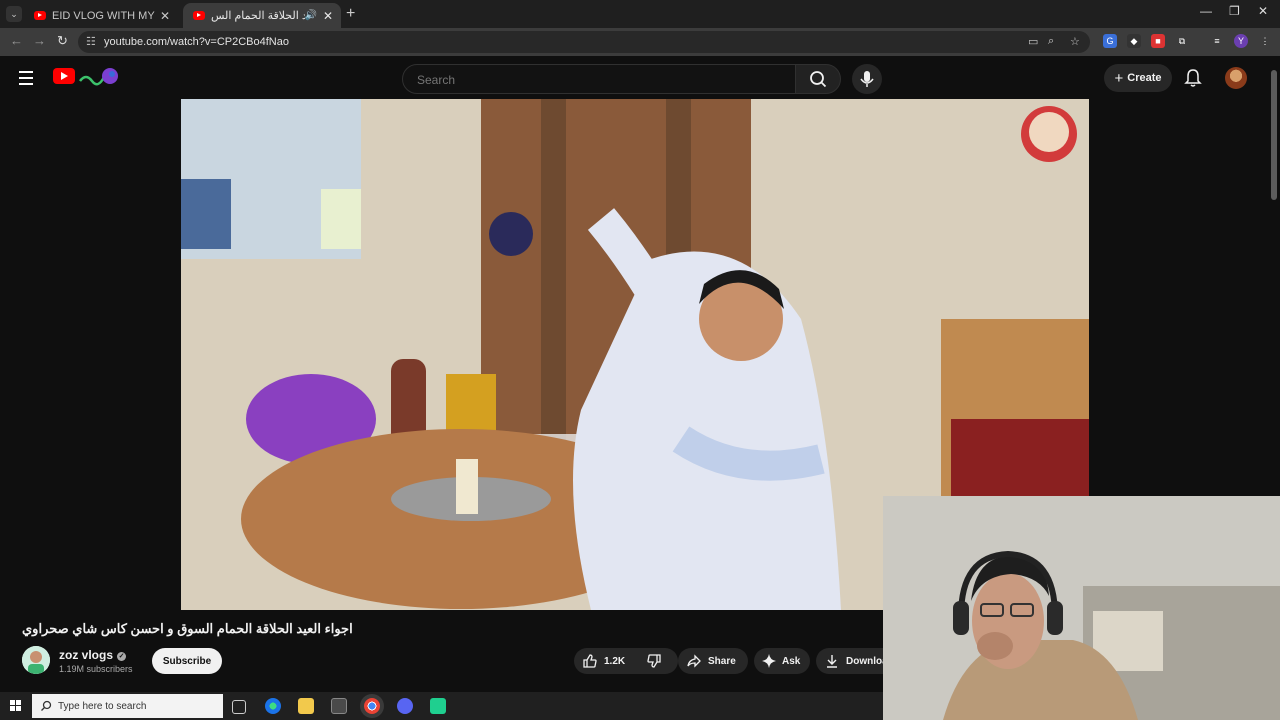 This screenshot has width=1280, height=720. I want to click on like-count: 1.2K, so click(615, 661).